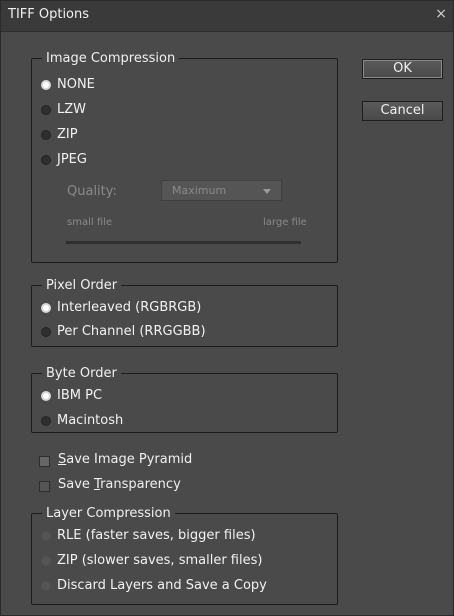 The width and height of the screenshot is (454, 616). What do you see at coordinates (199, 190) in the screenshot?
I see `quality-select-value: Maximum` at bounding box center [199, 190].